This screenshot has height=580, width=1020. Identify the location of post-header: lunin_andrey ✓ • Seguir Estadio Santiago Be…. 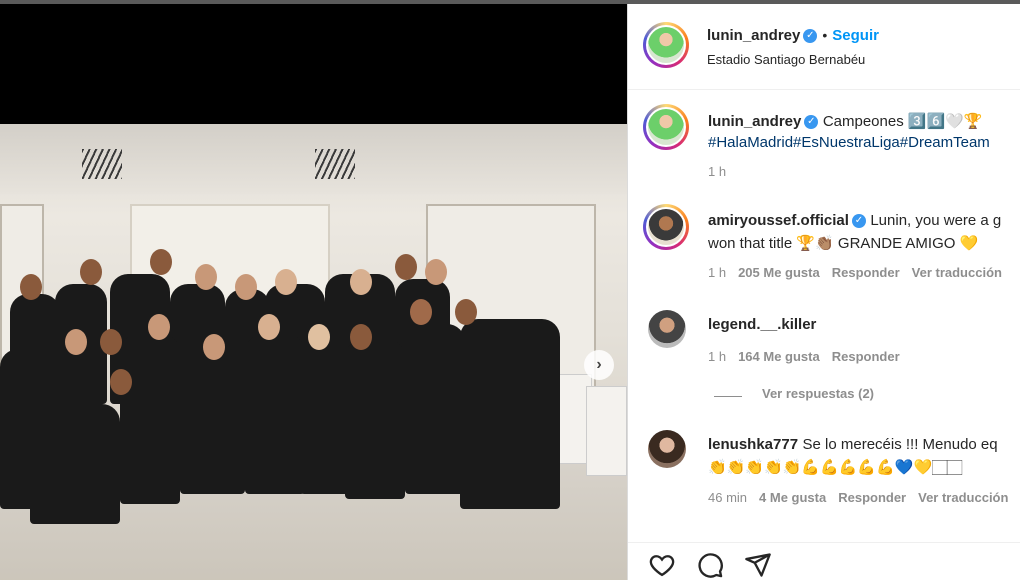
(824, 47).